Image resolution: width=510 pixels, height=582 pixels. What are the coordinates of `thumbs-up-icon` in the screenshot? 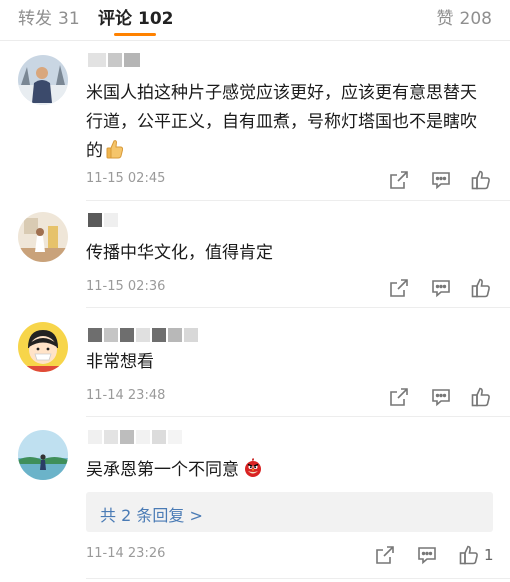 It's located at (115, 154).